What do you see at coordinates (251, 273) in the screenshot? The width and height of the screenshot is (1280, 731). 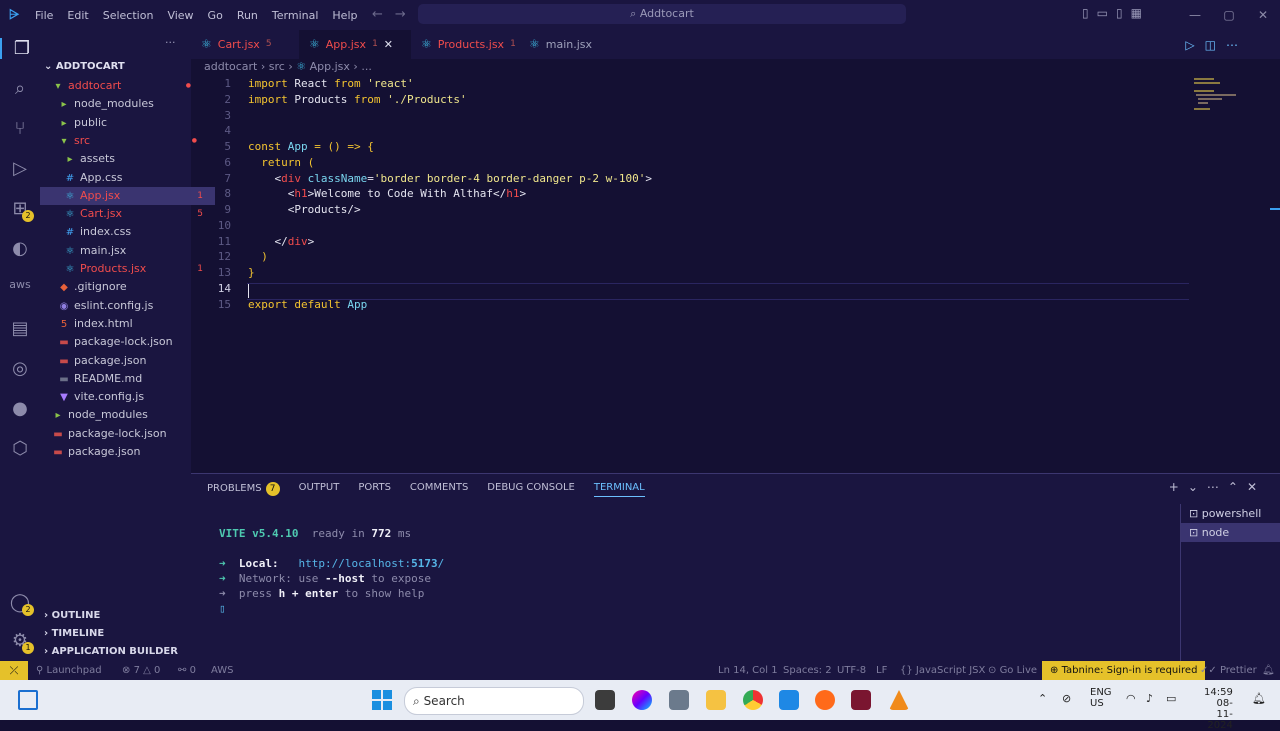 I see `code-line: }` at bounding box center [251, 273].